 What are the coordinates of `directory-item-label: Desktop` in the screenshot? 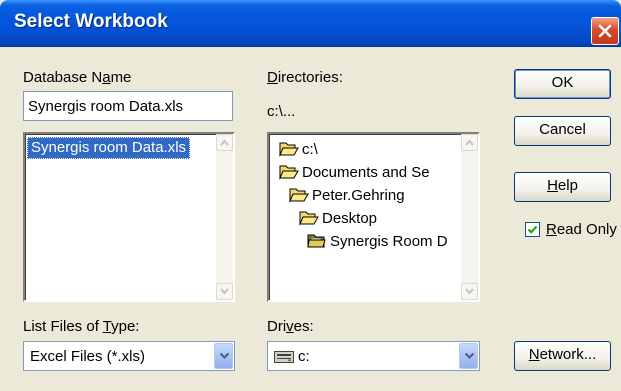 It's located at (350, 218).